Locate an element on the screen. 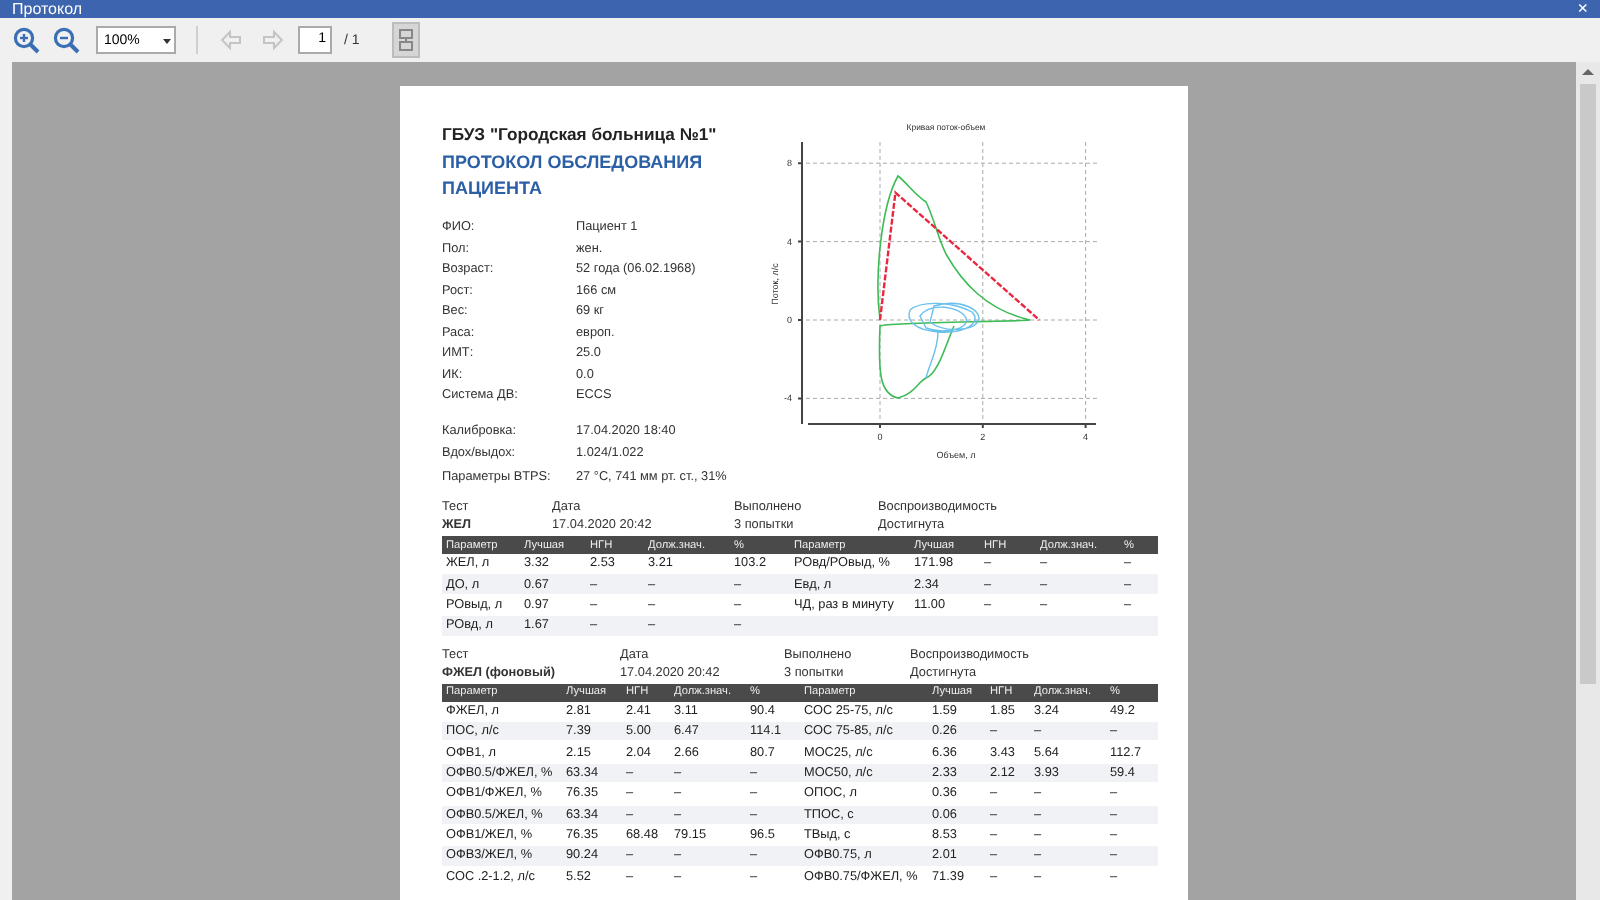  scrollbar is located at coordinates (1588, 481).